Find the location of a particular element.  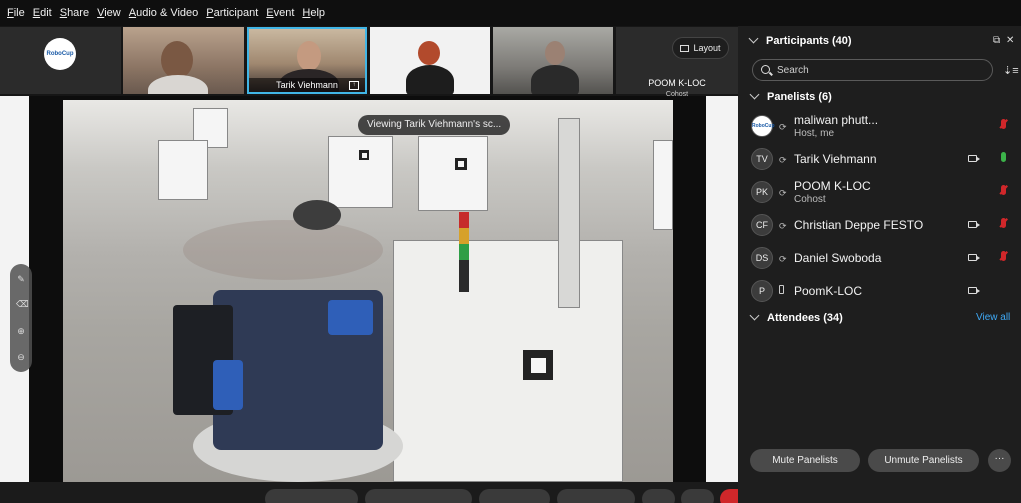

menu-event: Event is located at coordinates (280, 13).